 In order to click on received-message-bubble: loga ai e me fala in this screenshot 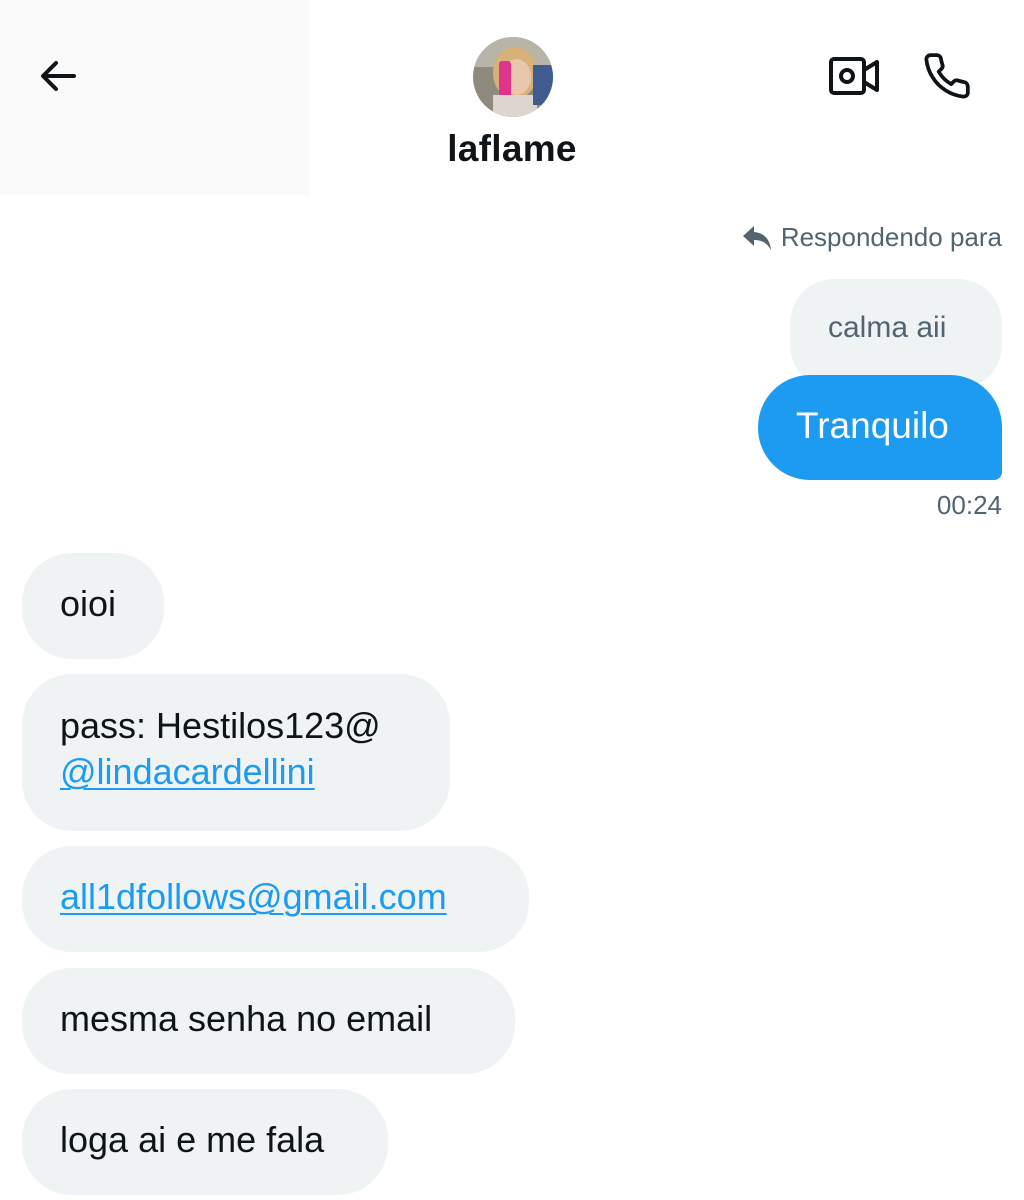, I will do `click(205, 1142)`.